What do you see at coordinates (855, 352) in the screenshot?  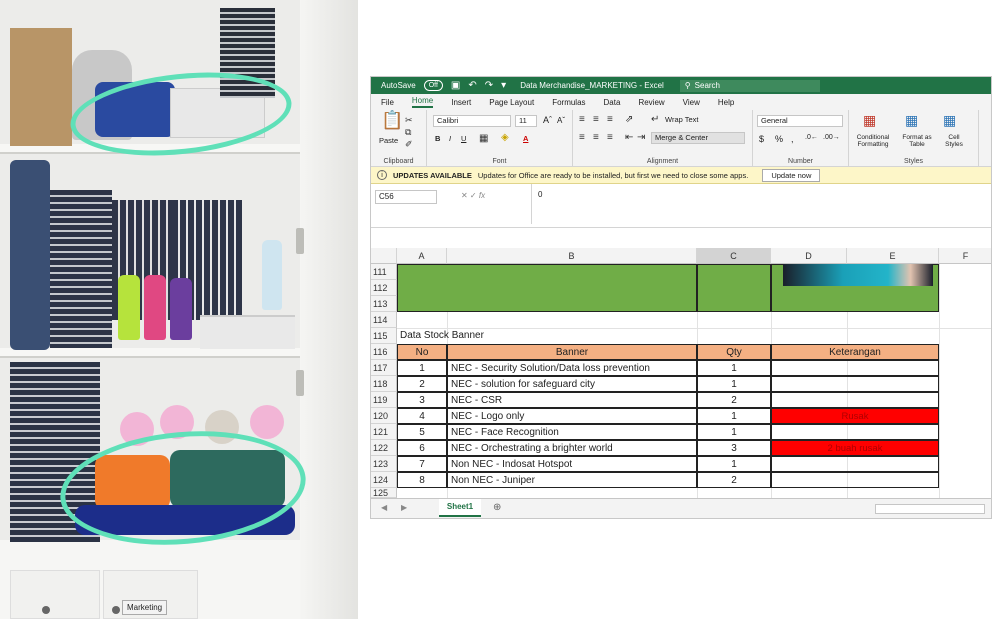 I see `header-keterangan: Keterangan` at bounding box center [855, 352].